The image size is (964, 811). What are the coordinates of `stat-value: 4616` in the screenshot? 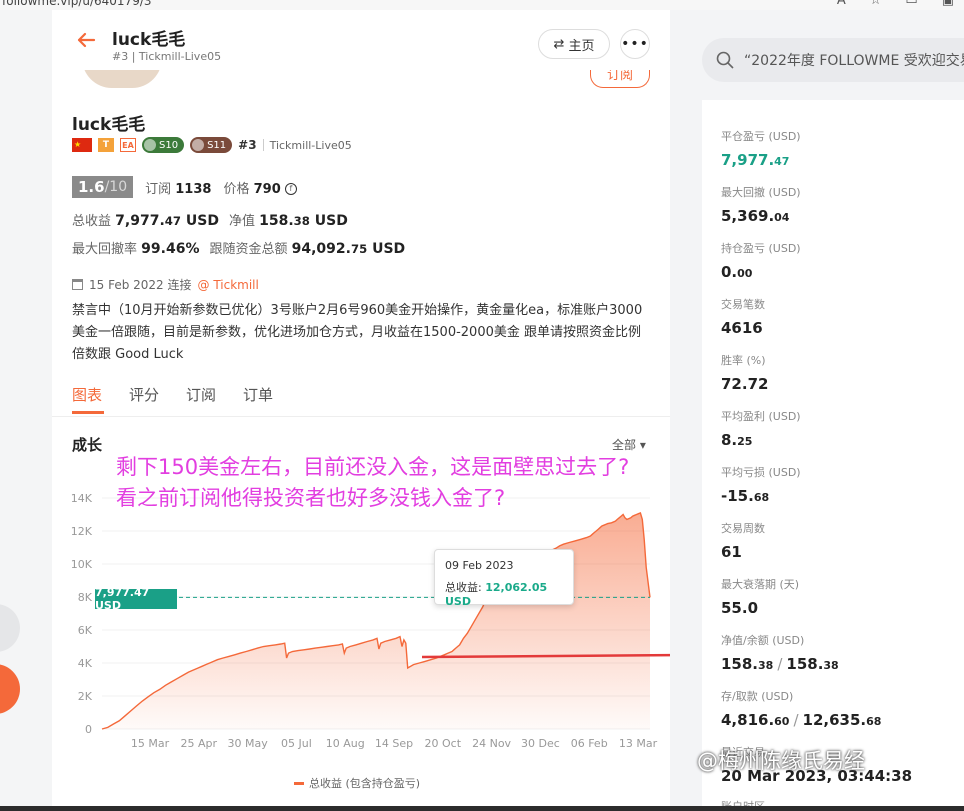 It's located at (743, 328).